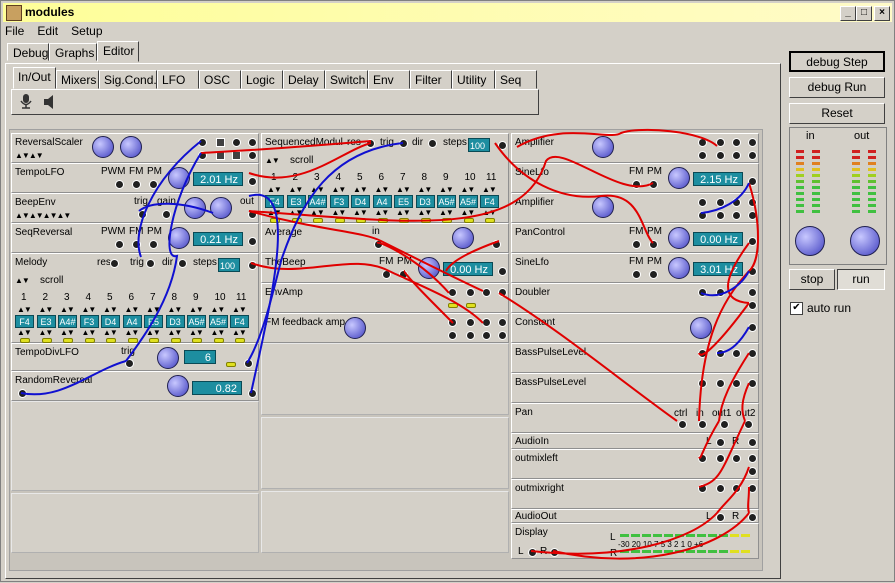 The width and height of the screenshot is (895, 583). What do you see at coordinates (385, 298) in the screenshot?
I see `module-env-amp: EnvAmp` at bounding box center [385, 298].